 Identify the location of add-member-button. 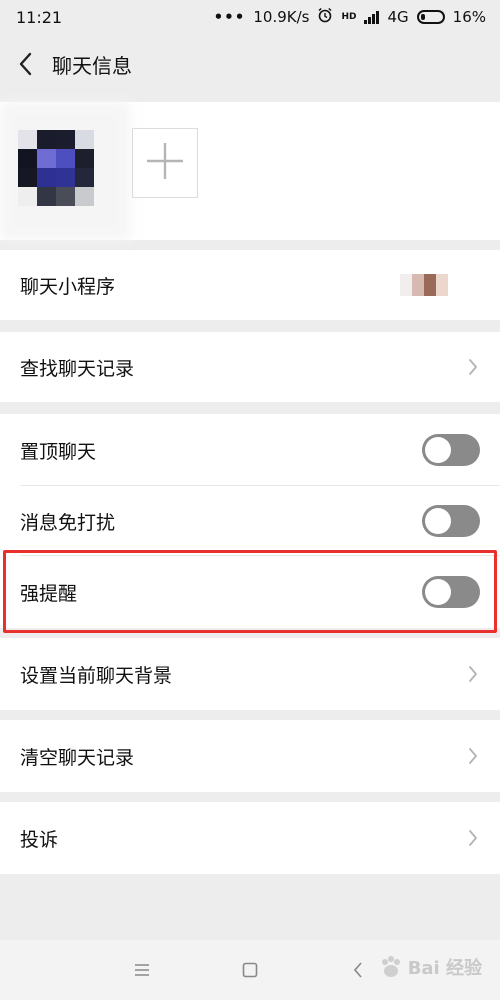
(165, 163).